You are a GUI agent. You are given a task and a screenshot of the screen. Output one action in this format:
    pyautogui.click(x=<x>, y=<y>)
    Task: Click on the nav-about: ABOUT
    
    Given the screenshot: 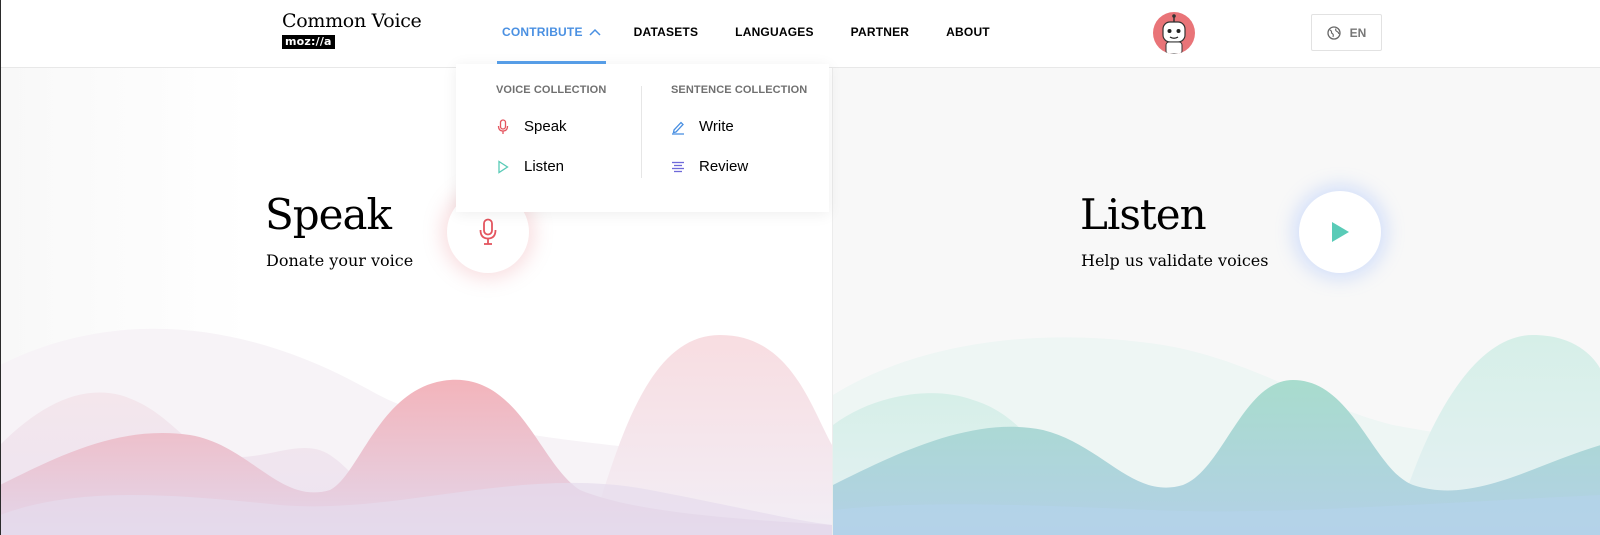 What is the action you would take?
    pyautogui.click(x=968, y=32)
    